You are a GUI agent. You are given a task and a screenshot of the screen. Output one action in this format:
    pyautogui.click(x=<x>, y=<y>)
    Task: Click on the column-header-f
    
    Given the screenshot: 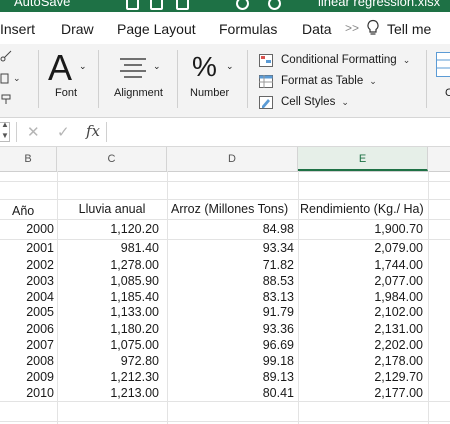 What is the action you would take?
    pyautogui.click(x=439, y=159)
    